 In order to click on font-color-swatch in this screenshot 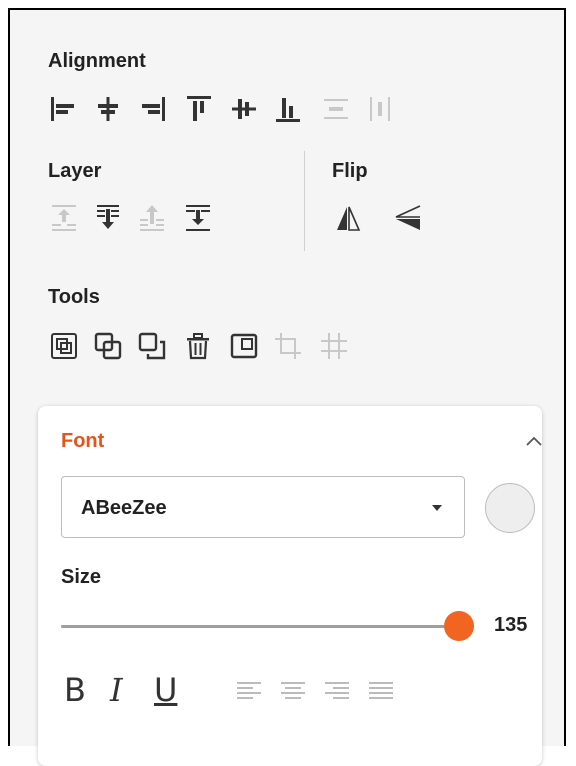, I will do `click(510, 508)`.